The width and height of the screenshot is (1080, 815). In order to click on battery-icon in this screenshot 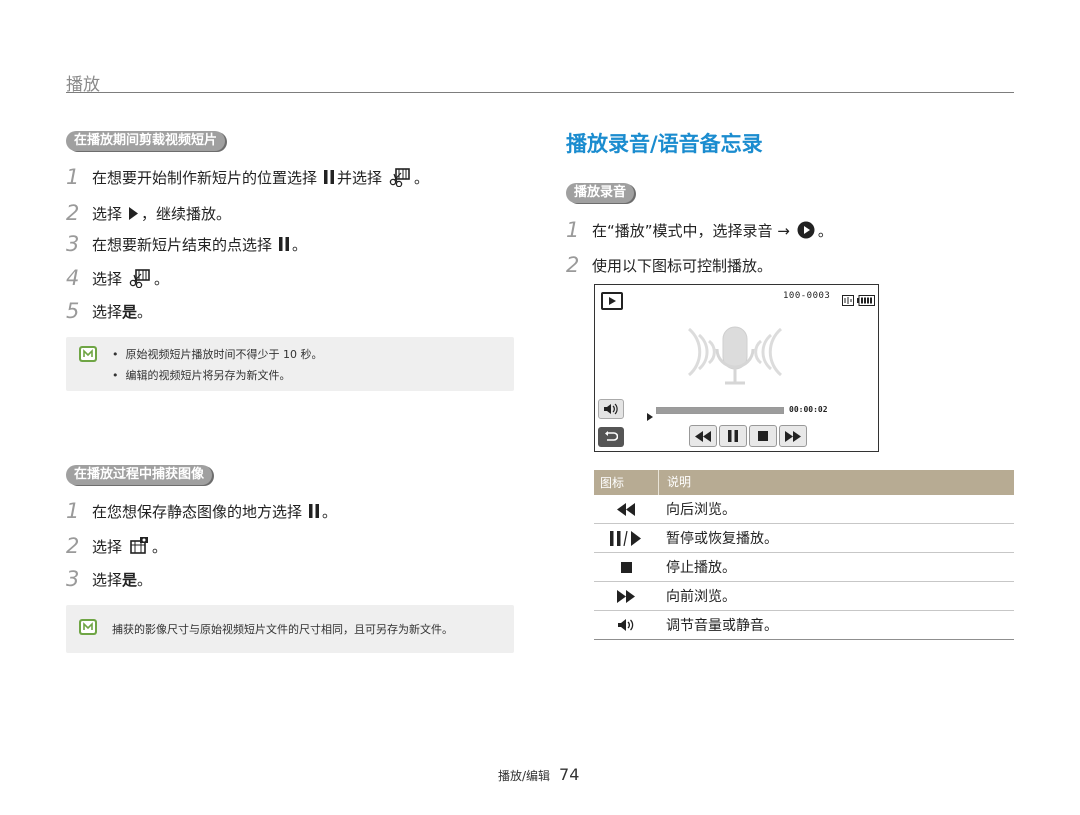, I will do `click(866, 300)`.